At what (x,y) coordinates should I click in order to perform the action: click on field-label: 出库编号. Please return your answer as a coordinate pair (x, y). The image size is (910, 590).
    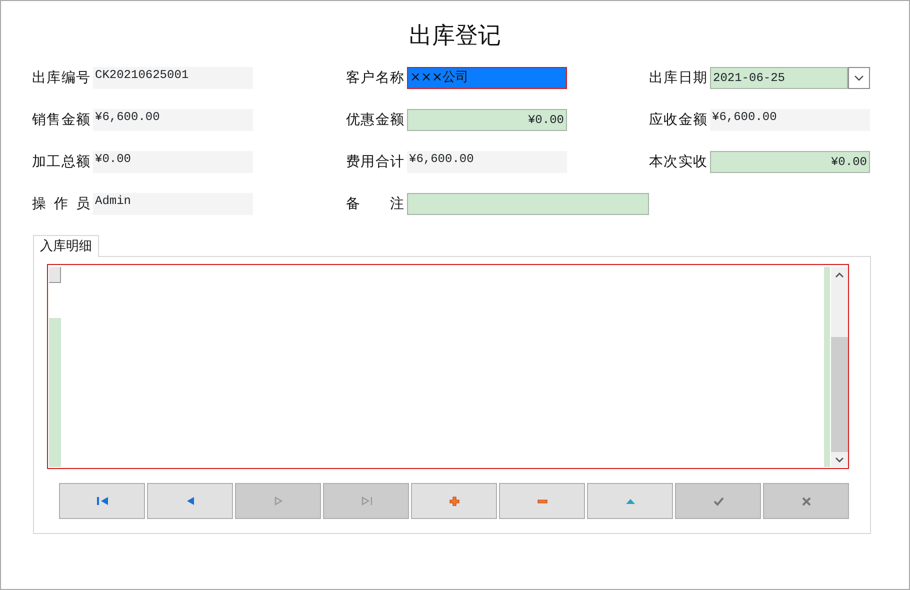
    Looking at the image, I should click on (61, 78).